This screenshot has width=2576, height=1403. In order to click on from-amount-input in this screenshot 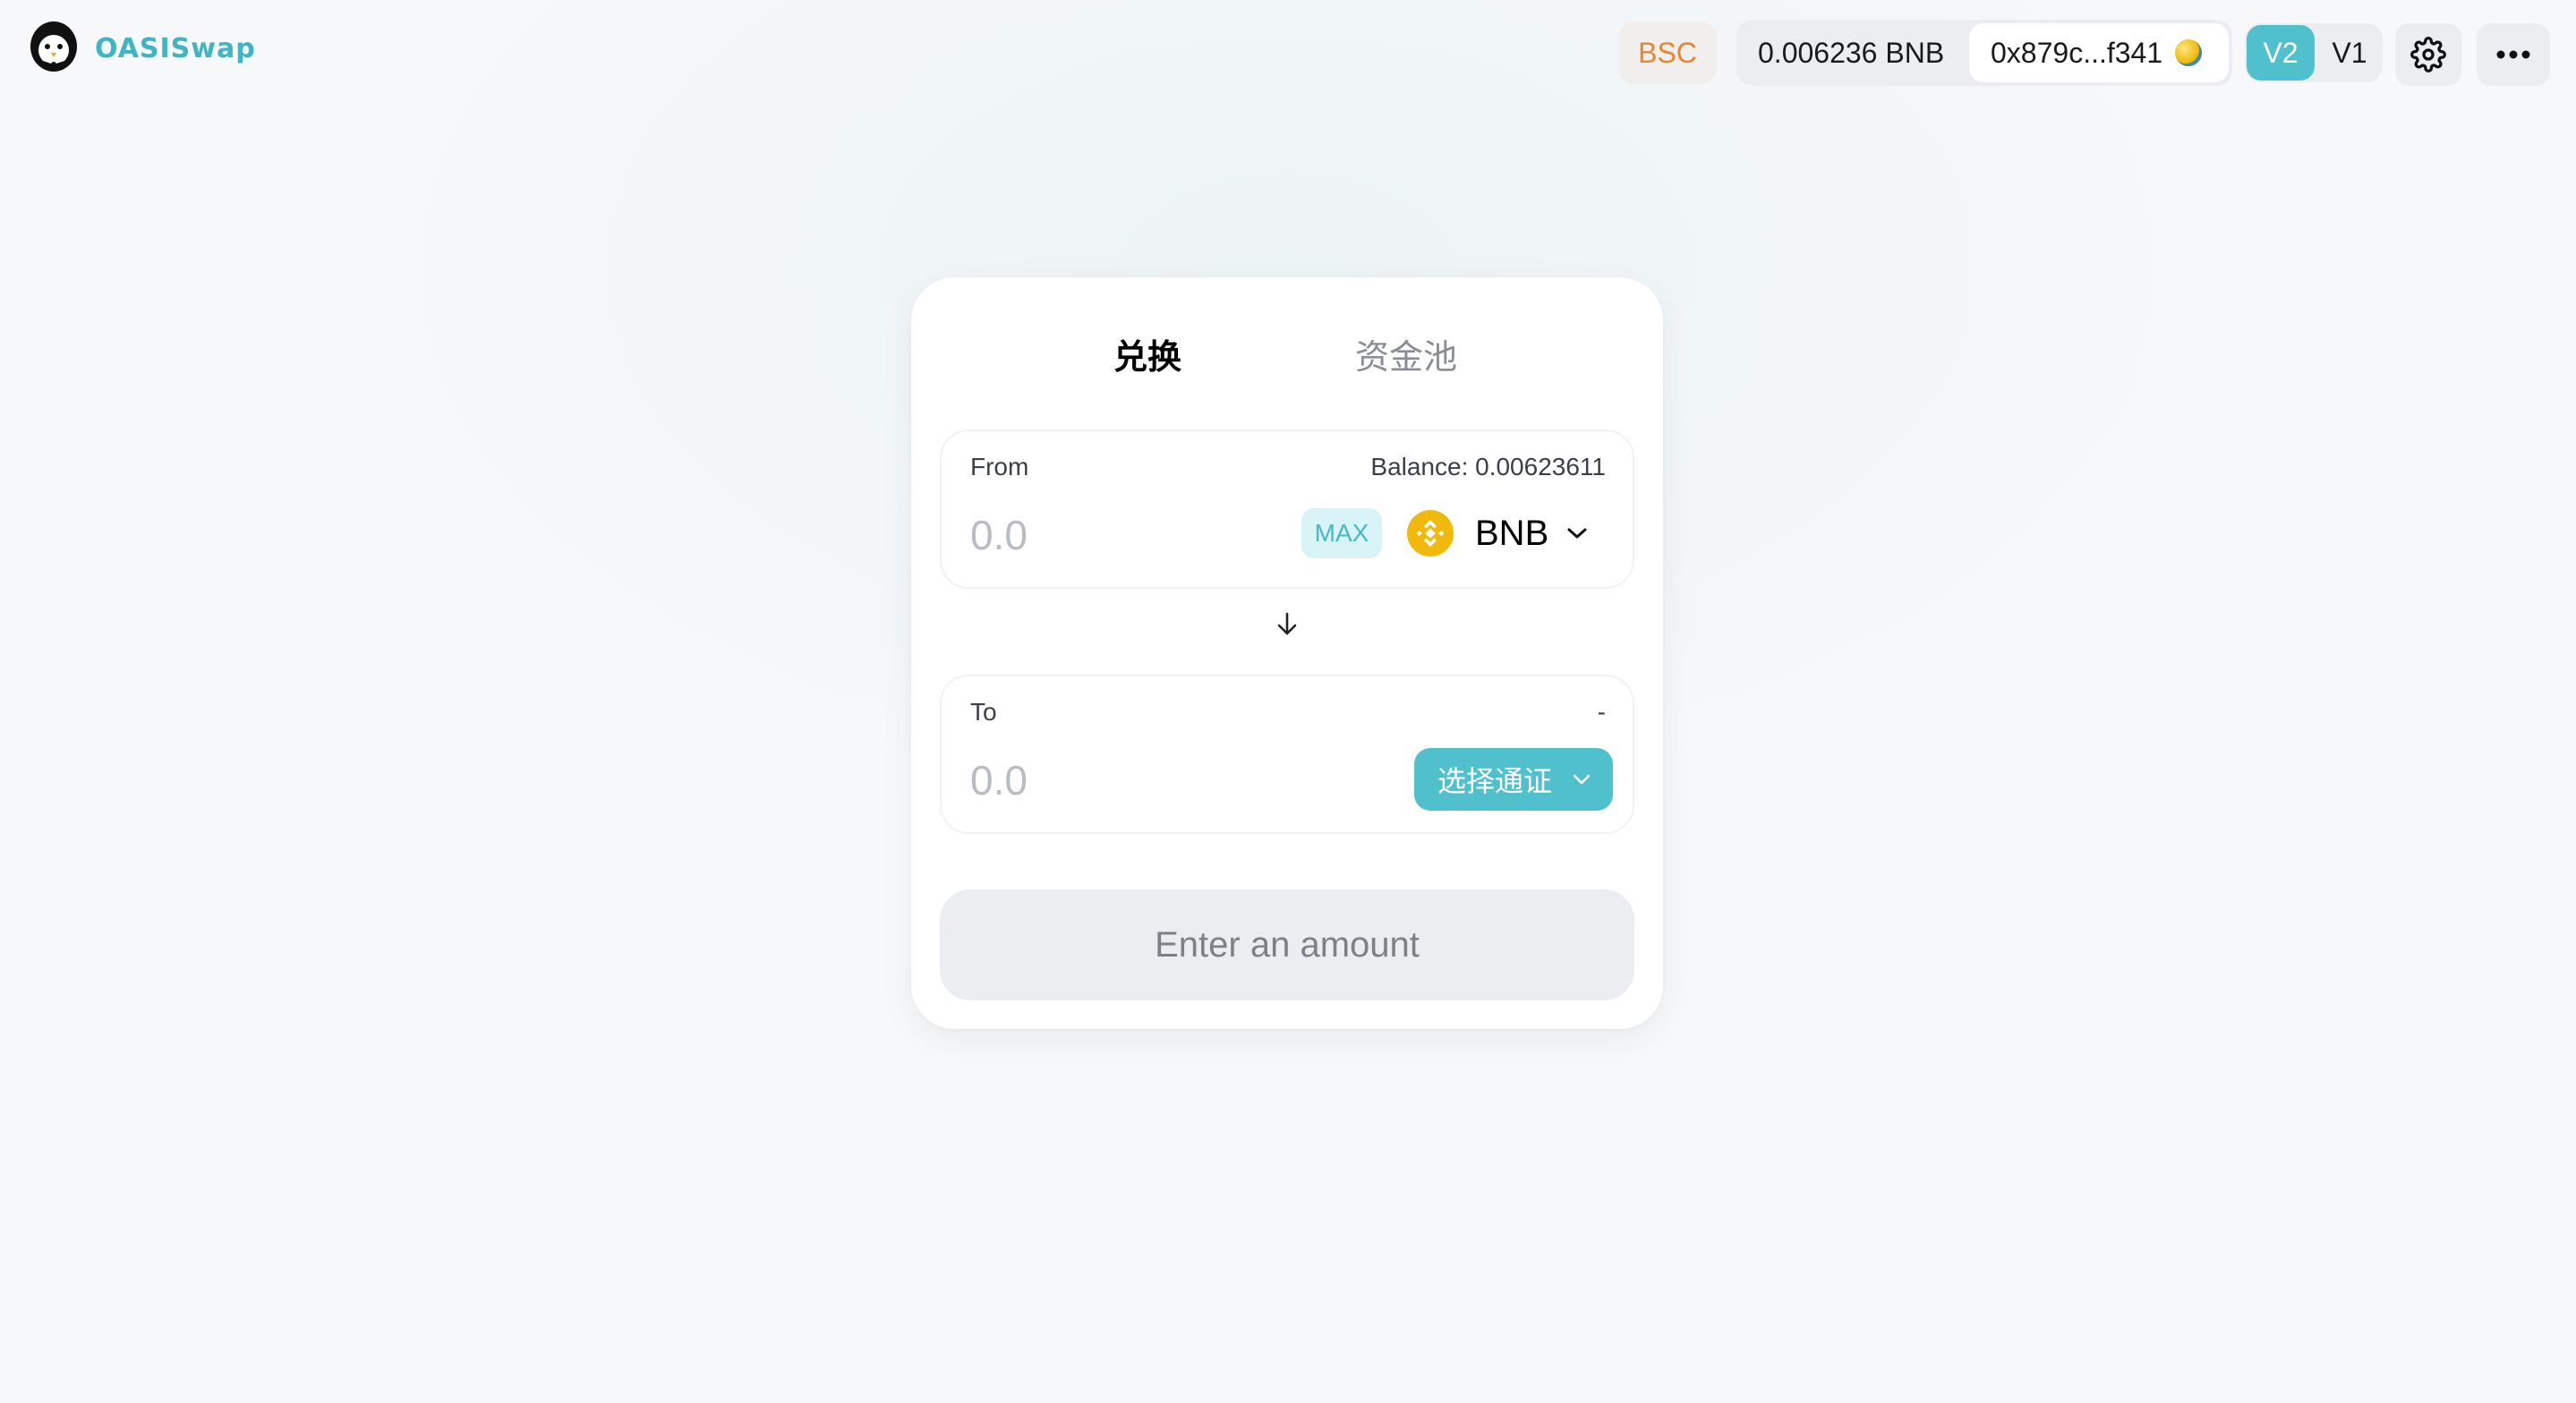, I will do `click(1118, 535)`.